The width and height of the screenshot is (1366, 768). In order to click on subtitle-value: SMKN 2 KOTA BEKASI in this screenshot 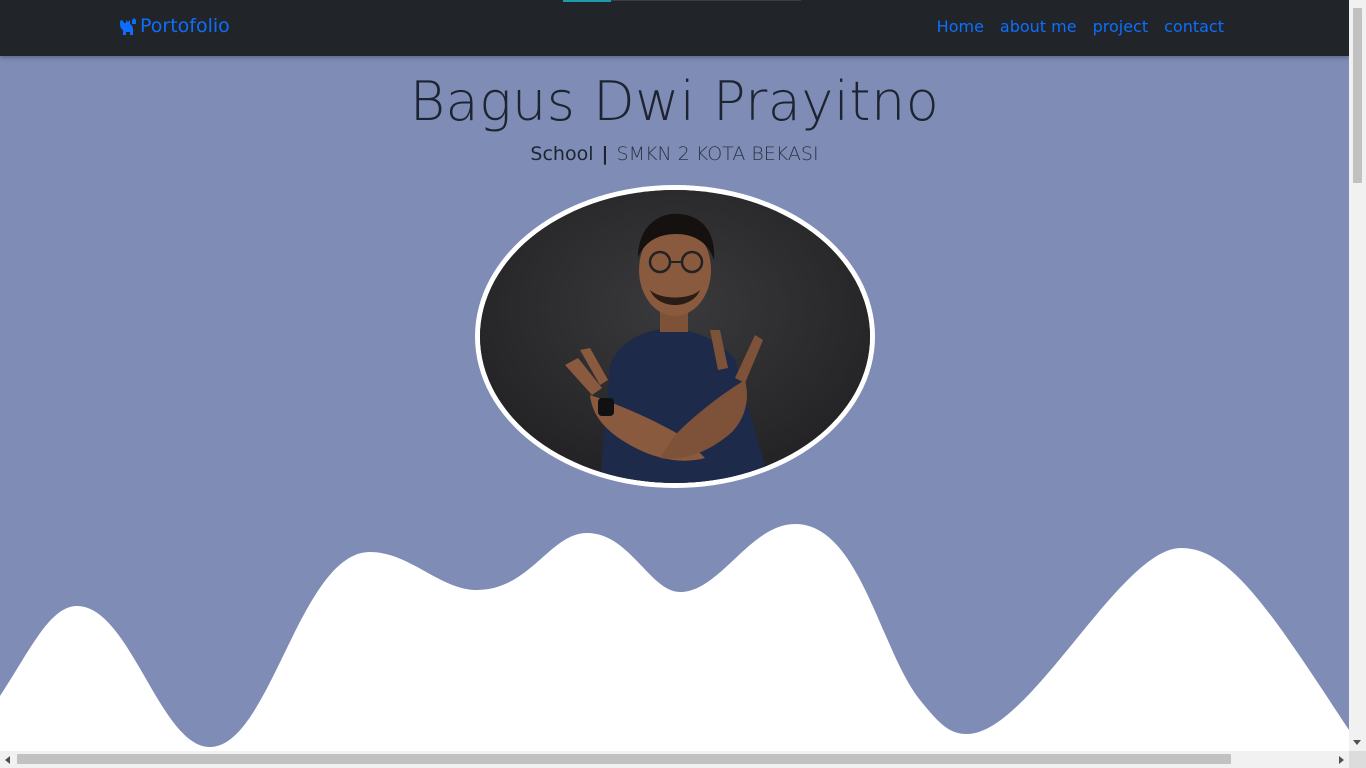, I will do `click(717, 154)`.